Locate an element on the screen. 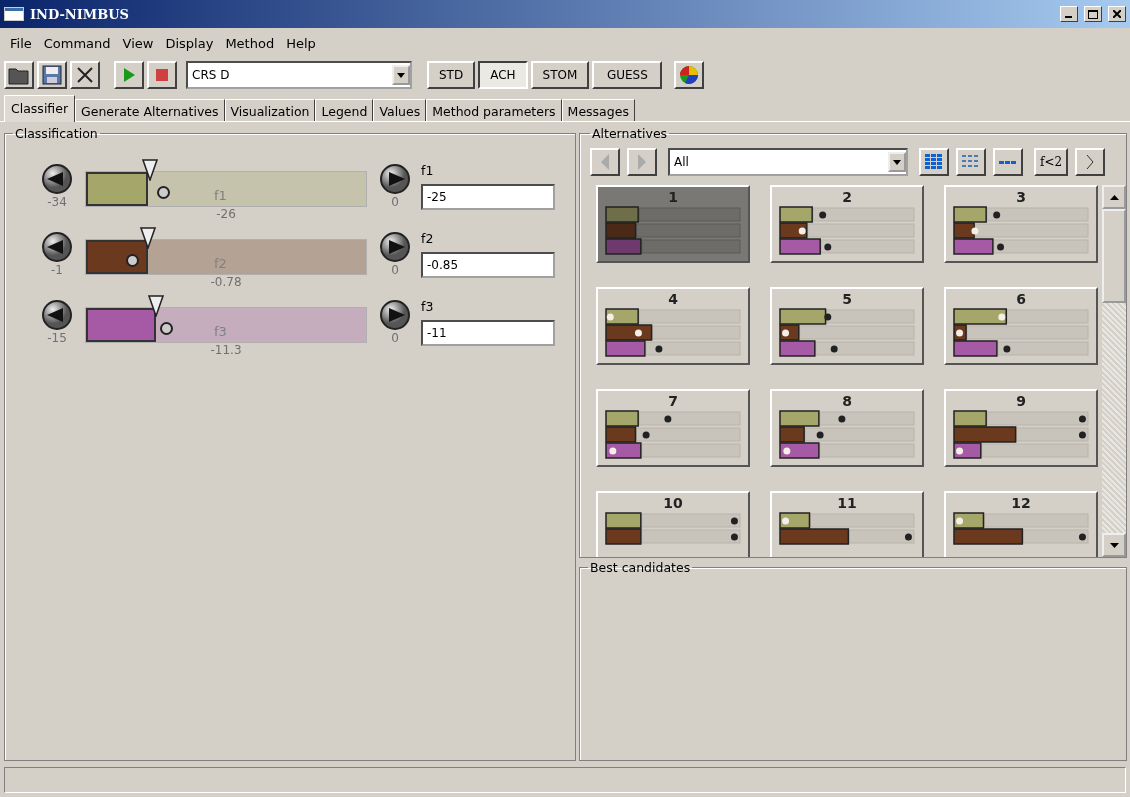 This screenshot has height=797, width=1130. menu-item: Method is located at coordinates (250, 43).